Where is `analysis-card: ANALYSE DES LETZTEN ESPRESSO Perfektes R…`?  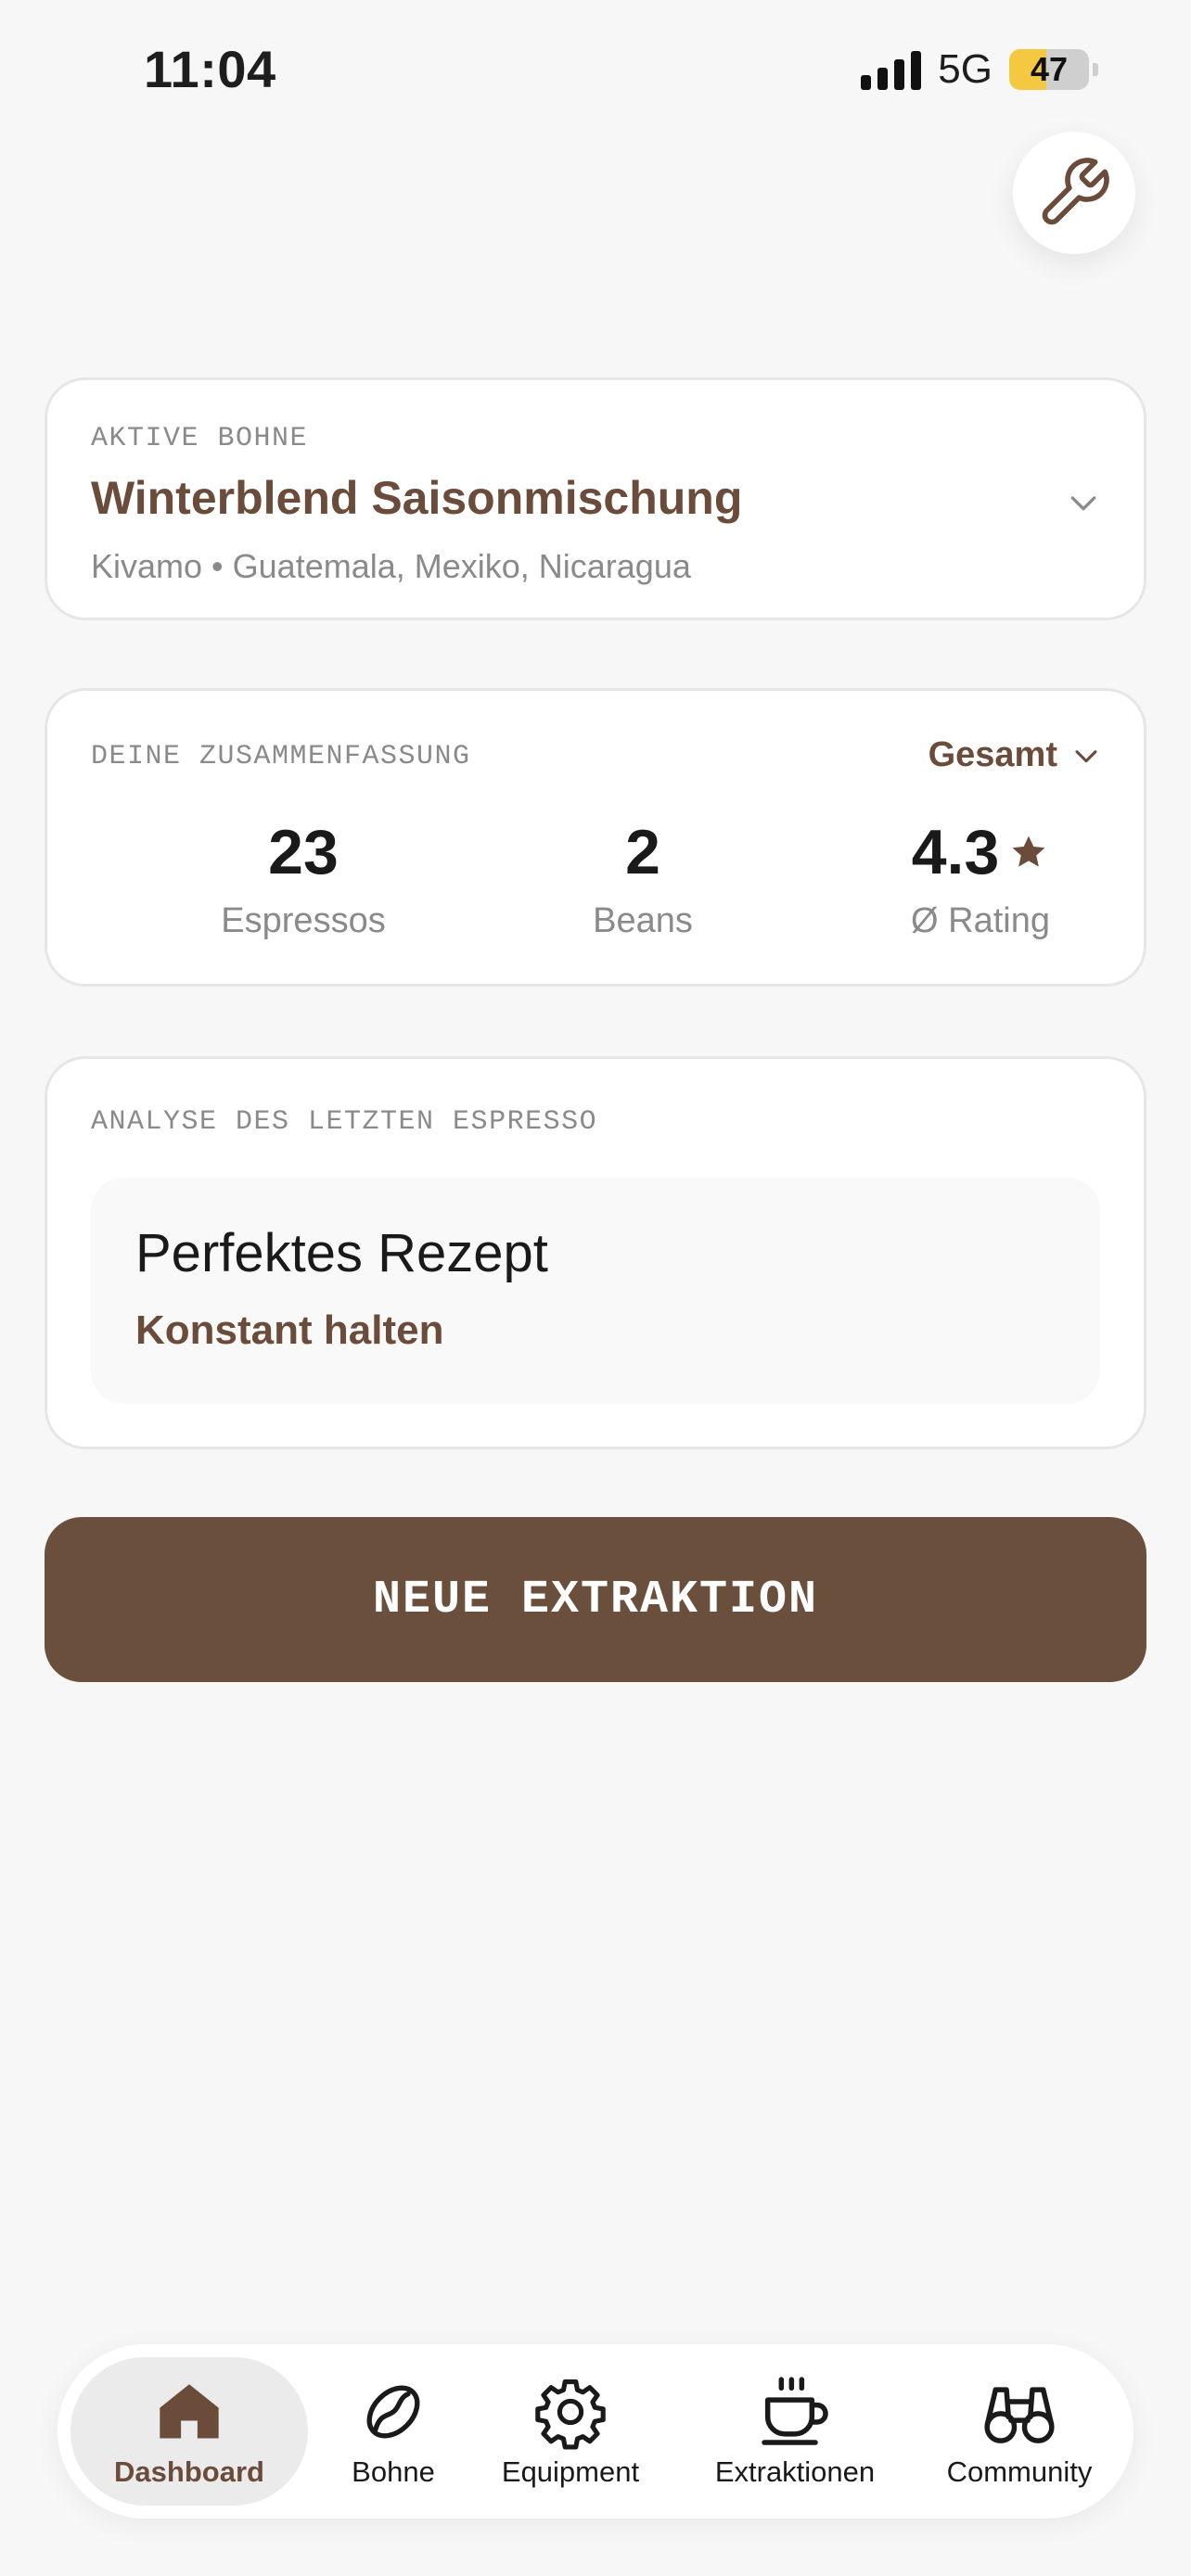 analysis-card: ANALYSE DES LETZTEN ESPRESSO Perfektes R… is located at coordinates (595, 1252).